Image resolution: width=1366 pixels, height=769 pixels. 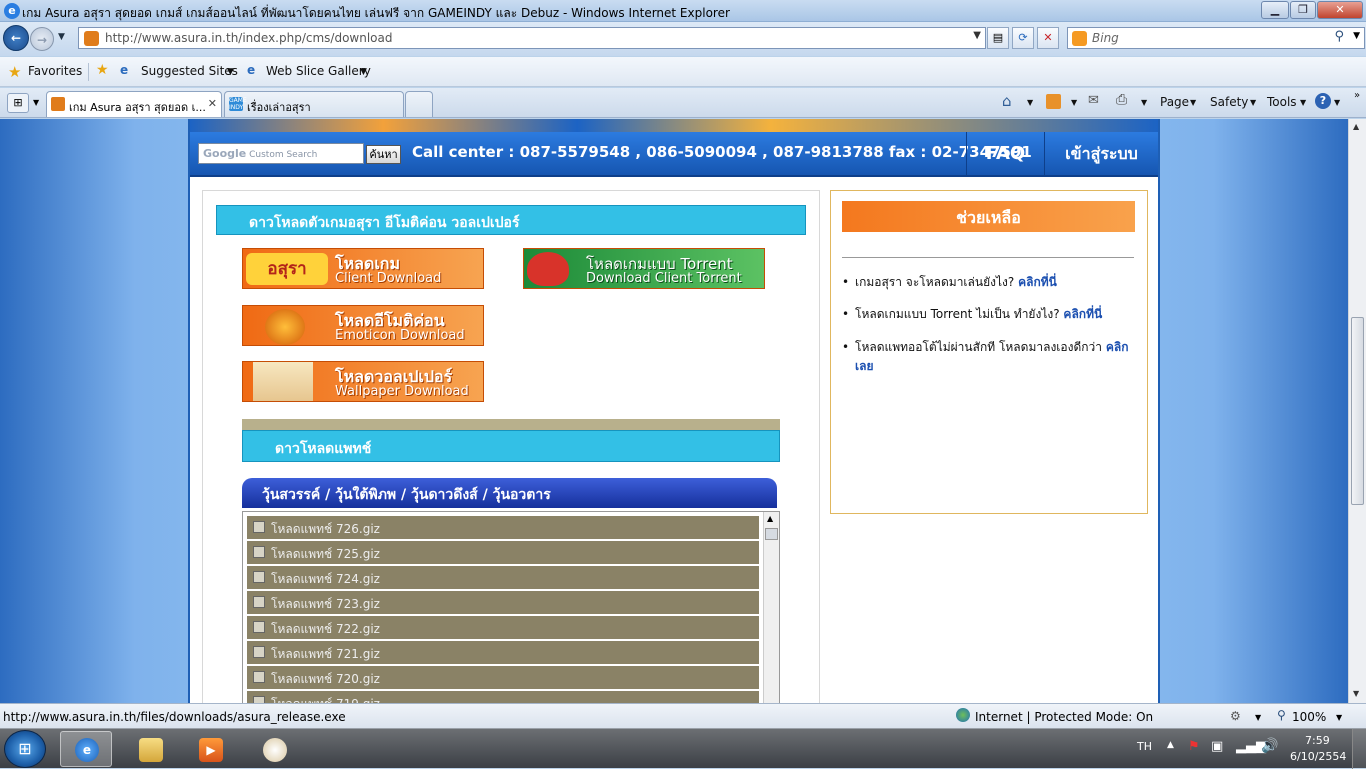 What do you see at coordinates (935, 282) in the screenshot?
I see `help-item-text: เกมอสุรา จะโหลดมาเล่นยังไง?` at bounding box center [935, 282].